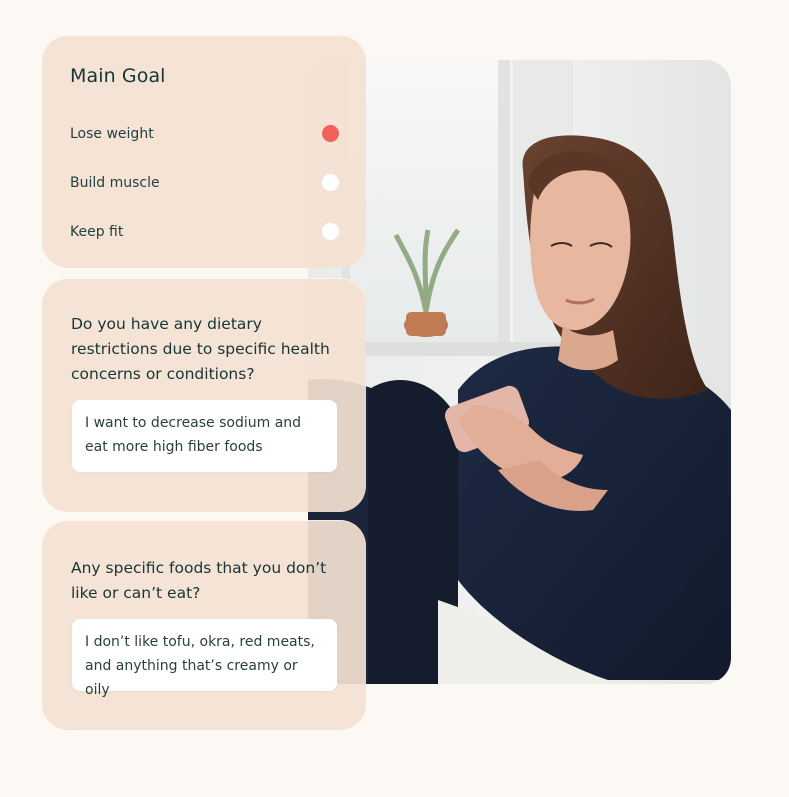 This screenshot has height=797, width=789. What do you see at coordinates (118, 76) in the screenshot?
I see `main-goal-title: Main Goal` at bounding box center [118, 76].